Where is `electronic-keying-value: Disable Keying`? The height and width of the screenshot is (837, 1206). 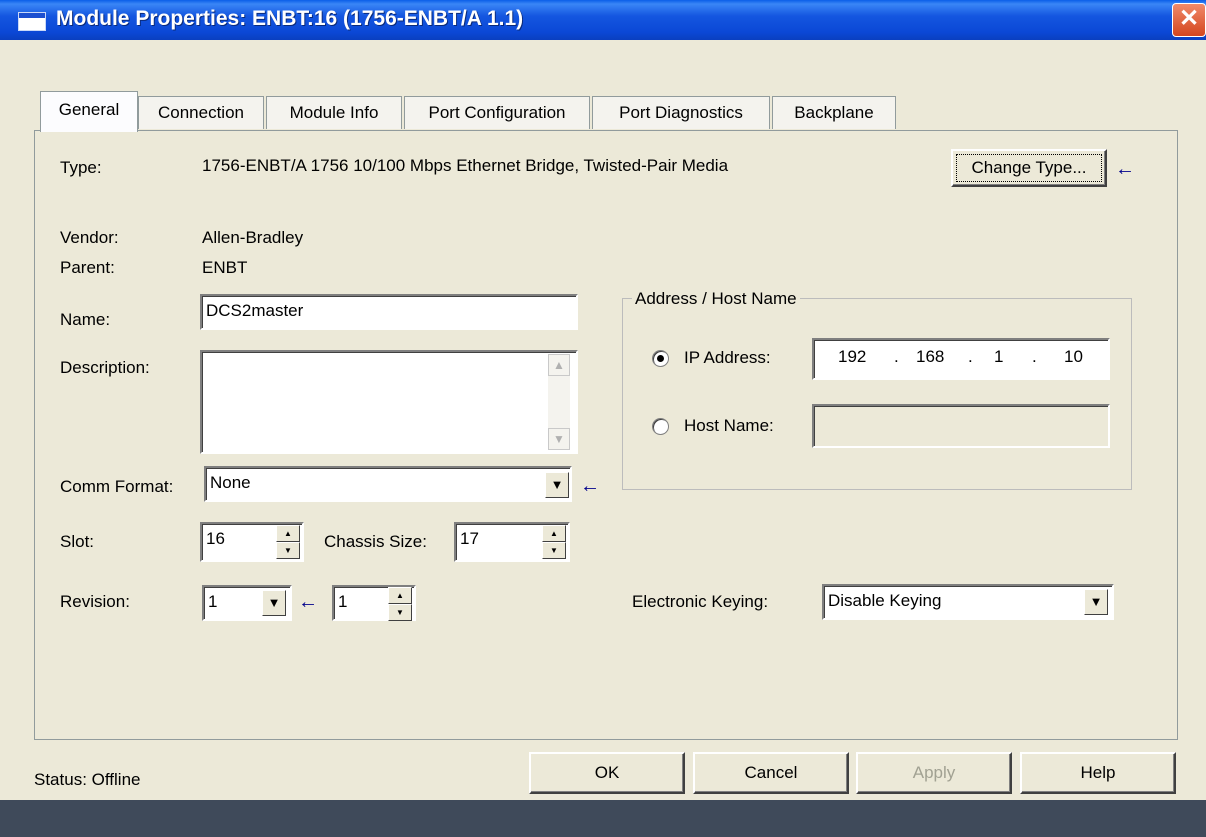 electronic-keying-value: Disable Keying is located at coordinates (885, 600).